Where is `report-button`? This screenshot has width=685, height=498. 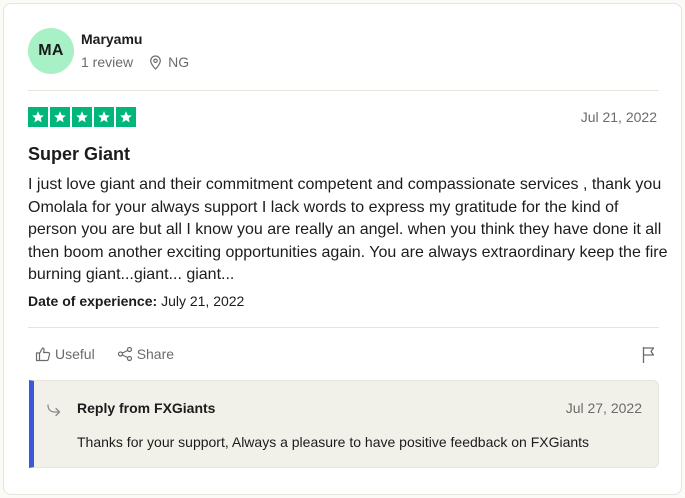
report-button is located at coordinates (649, 357).